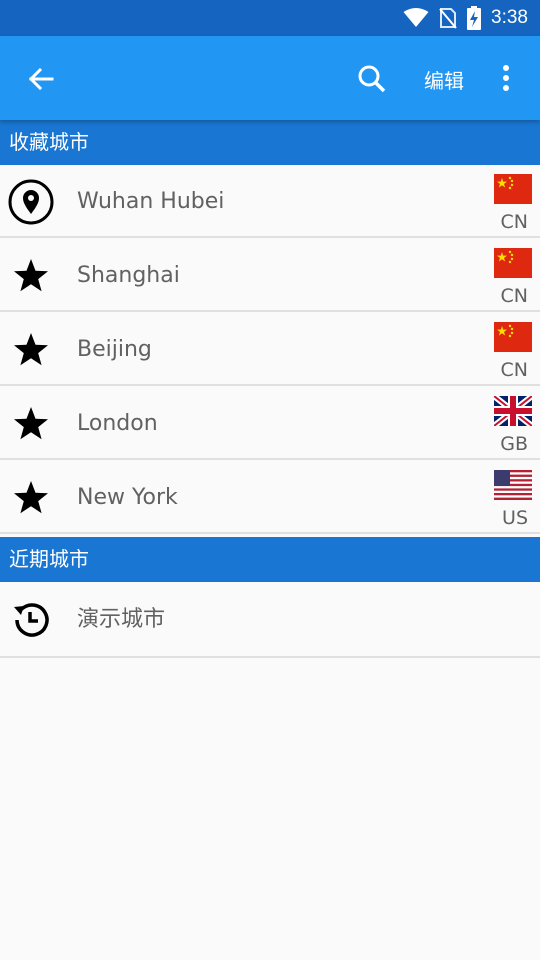 Image resolution: width=540 pixels, height=960 pixels. I want to click on city-name: London, so click(117, 423).